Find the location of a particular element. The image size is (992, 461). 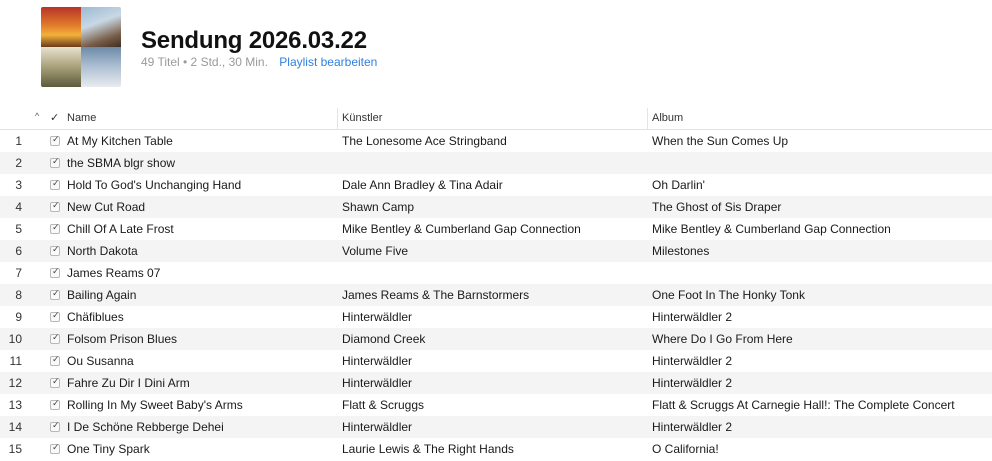

track-number: 5 is located at coordinates (18, 229).